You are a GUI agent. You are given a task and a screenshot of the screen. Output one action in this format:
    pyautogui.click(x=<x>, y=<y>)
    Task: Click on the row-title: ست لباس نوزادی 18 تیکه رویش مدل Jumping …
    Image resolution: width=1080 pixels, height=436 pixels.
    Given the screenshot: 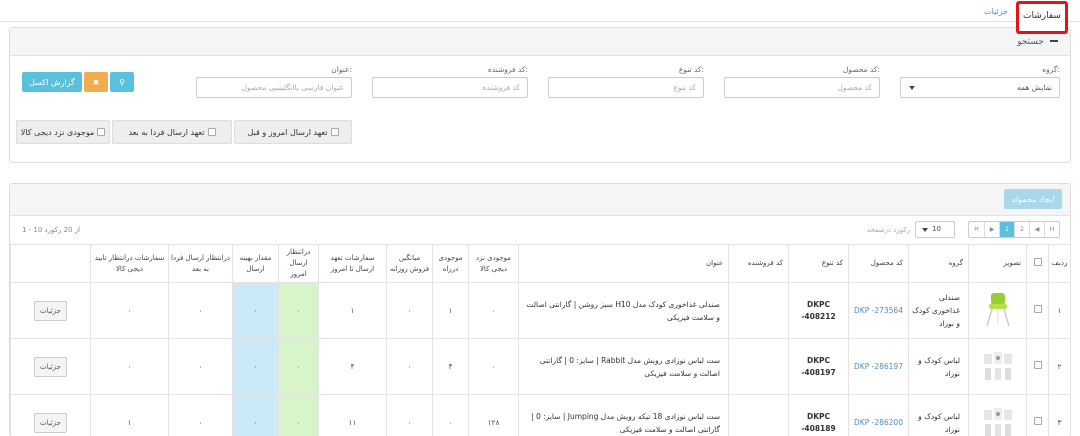 What is the action you would take?
    pyautogui.click(x=623, y=415)
    